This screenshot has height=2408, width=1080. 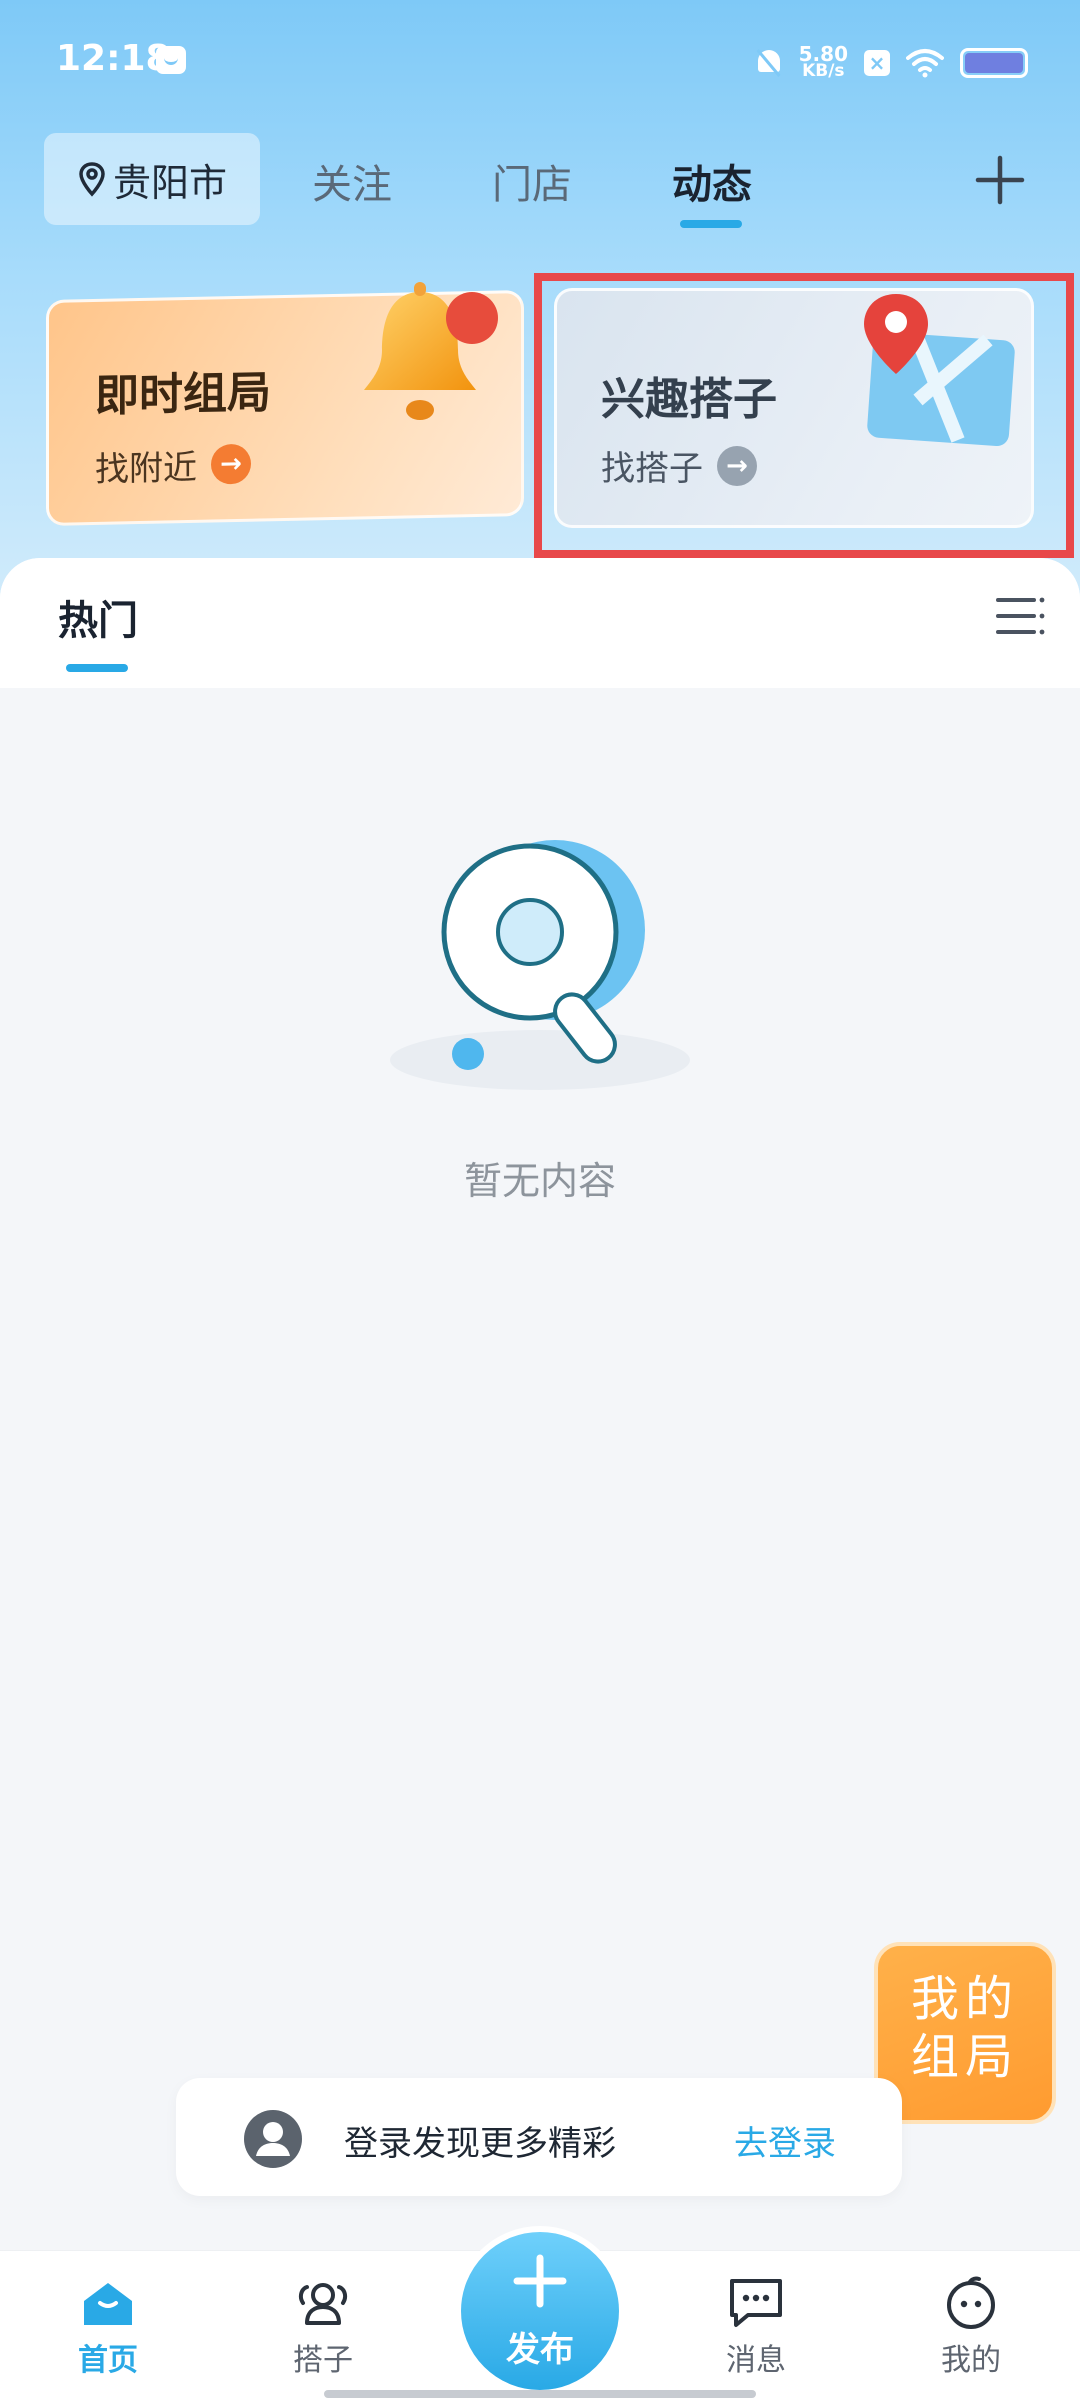 I want to click on empty-state-text: 暂无内容, so click(x=539, y=1181).